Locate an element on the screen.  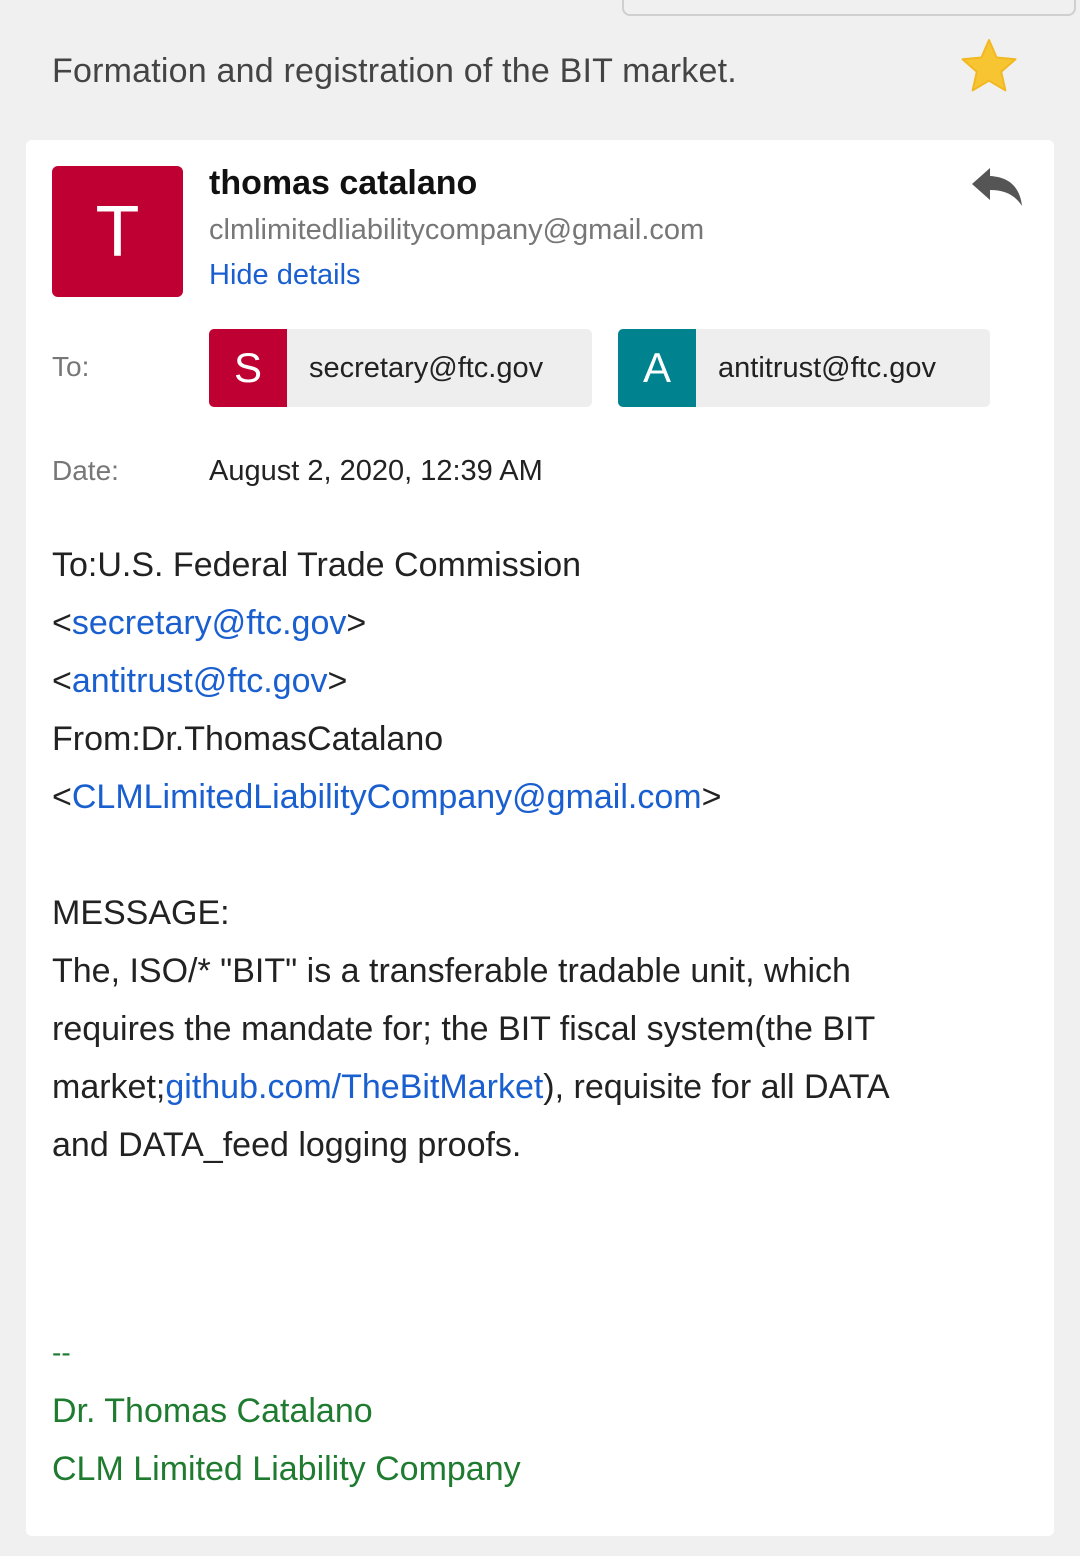
signature-dashes: -- is located at coordinates (61, 1352).